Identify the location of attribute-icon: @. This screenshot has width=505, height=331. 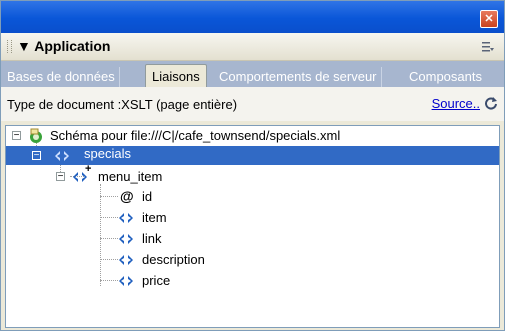
(127, 196).